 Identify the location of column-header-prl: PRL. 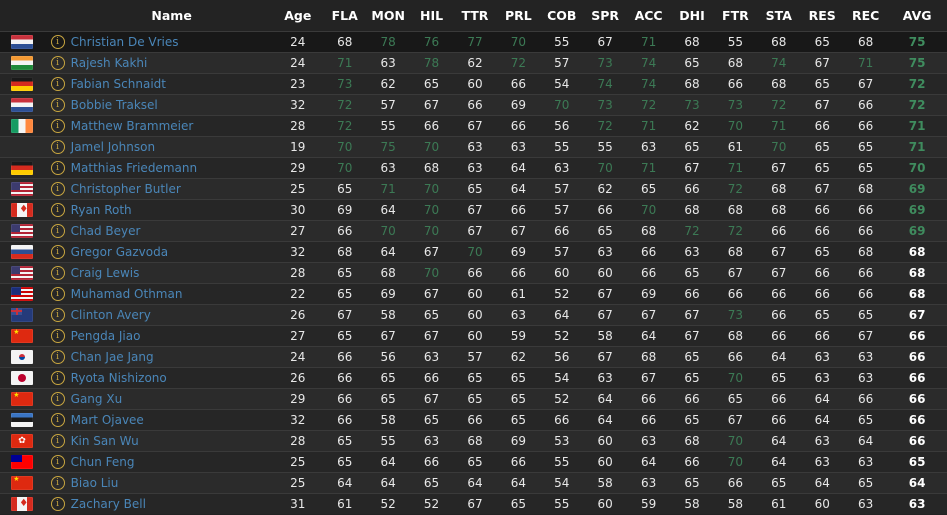
(518, 15).